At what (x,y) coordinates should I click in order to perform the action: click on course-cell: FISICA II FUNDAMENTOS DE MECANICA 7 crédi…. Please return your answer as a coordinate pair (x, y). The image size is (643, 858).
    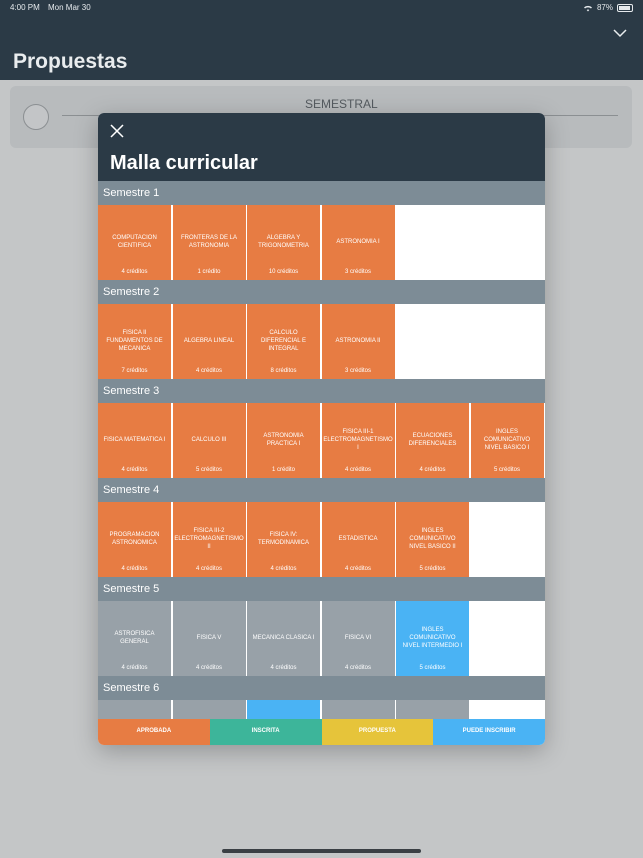
    Looking at the image, I should click on (135, 341).